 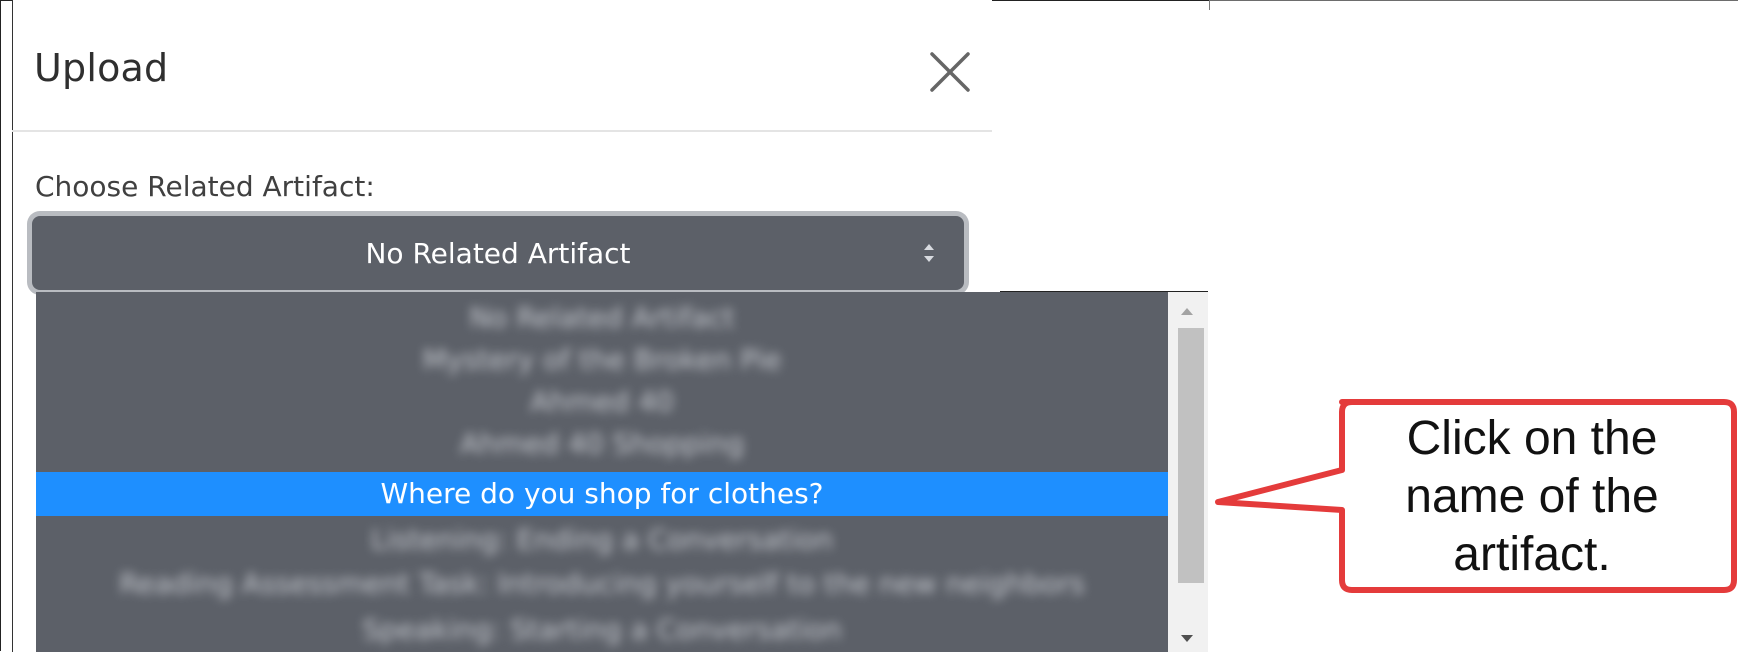 I want to click on modal-left-border, so click(x=12, y=326).